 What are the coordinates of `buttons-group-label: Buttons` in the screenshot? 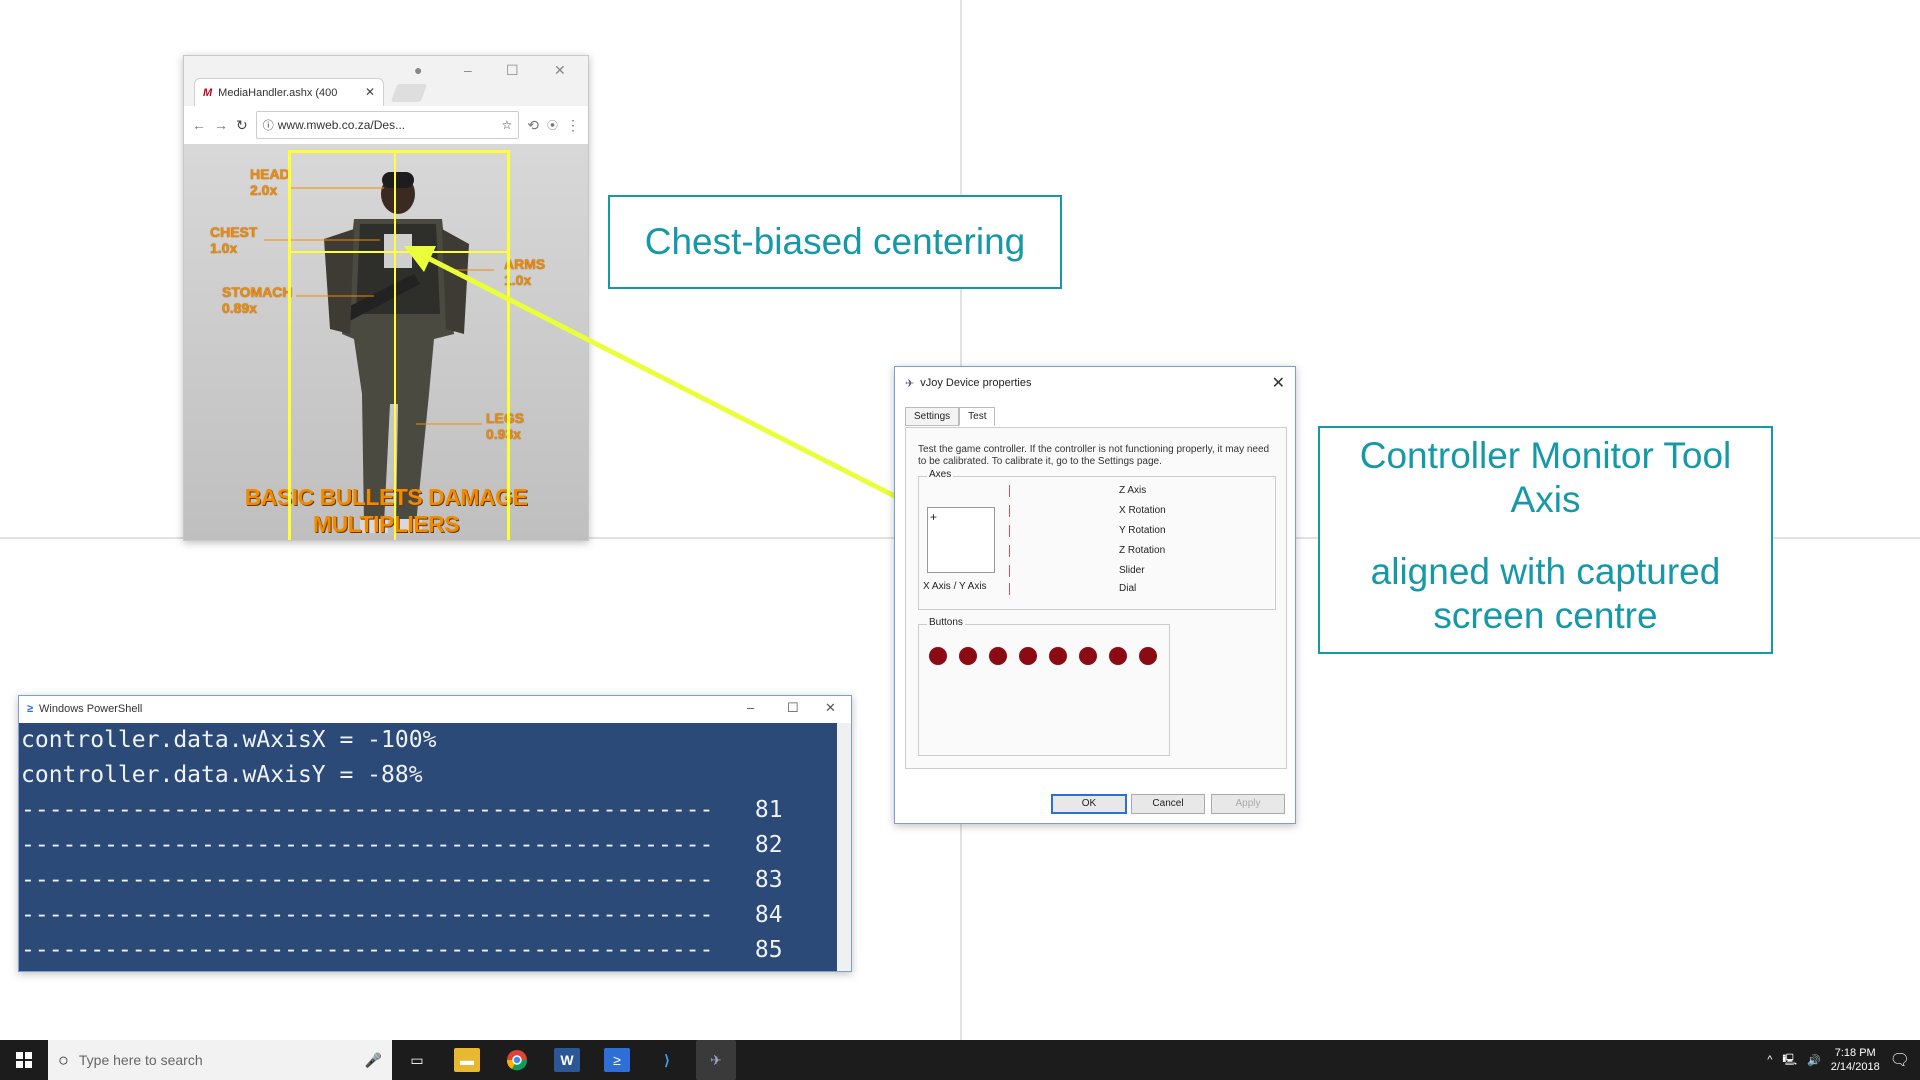 It's located at (946, 622).